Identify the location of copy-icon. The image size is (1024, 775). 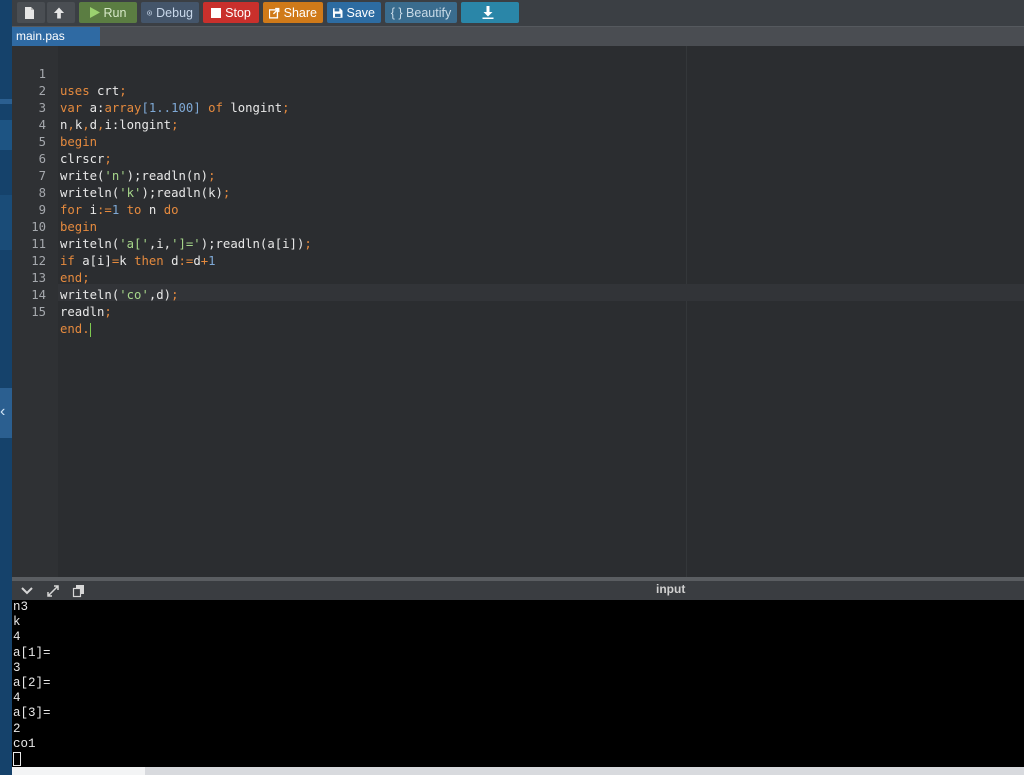
(79, 591).